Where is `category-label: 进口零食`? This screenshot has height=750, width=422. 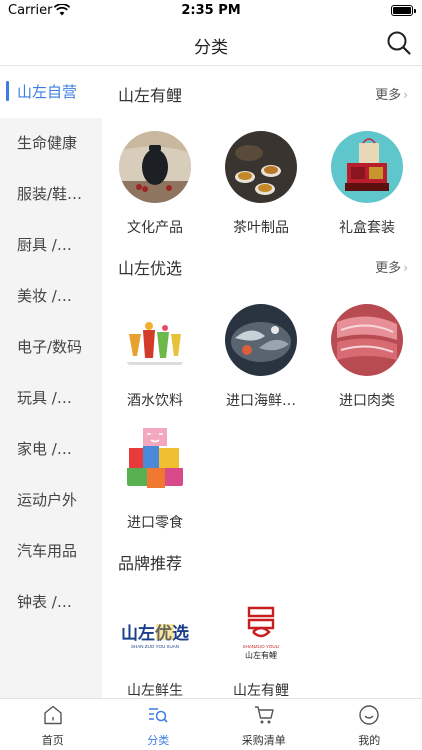 category-label: 进口零食 is located at coordinates (155, 523).